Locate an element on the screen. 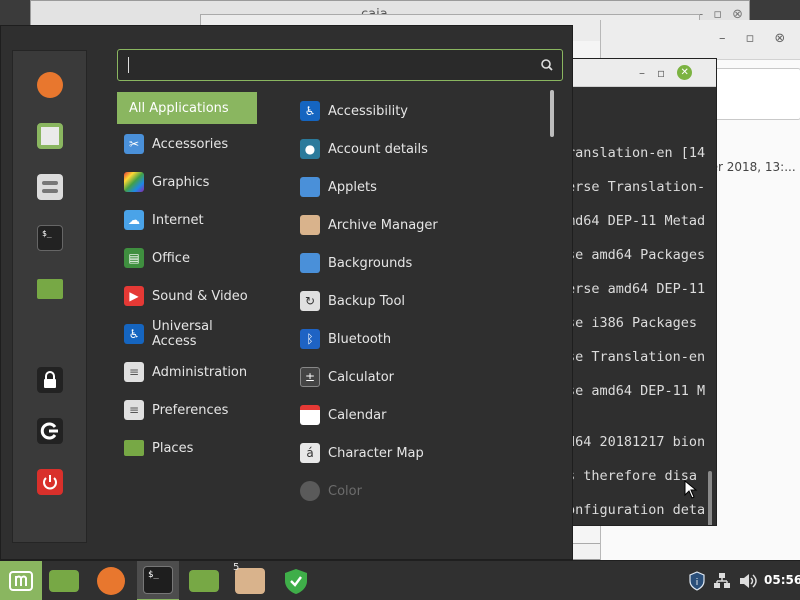  terminal-line: md64 DEP-11 Metad is located at coordinates (636, 221).